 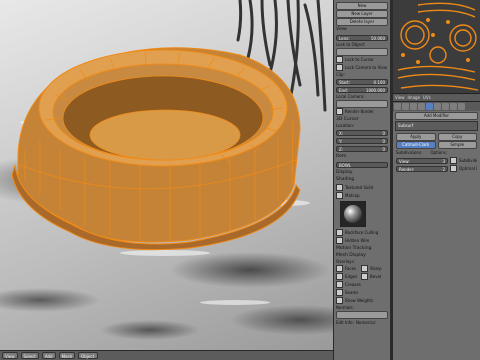 What do you see at coordinates (422, 160) in the screenshot?
I see `view-levels-field: View: 3` at bounding box center [422, 160].